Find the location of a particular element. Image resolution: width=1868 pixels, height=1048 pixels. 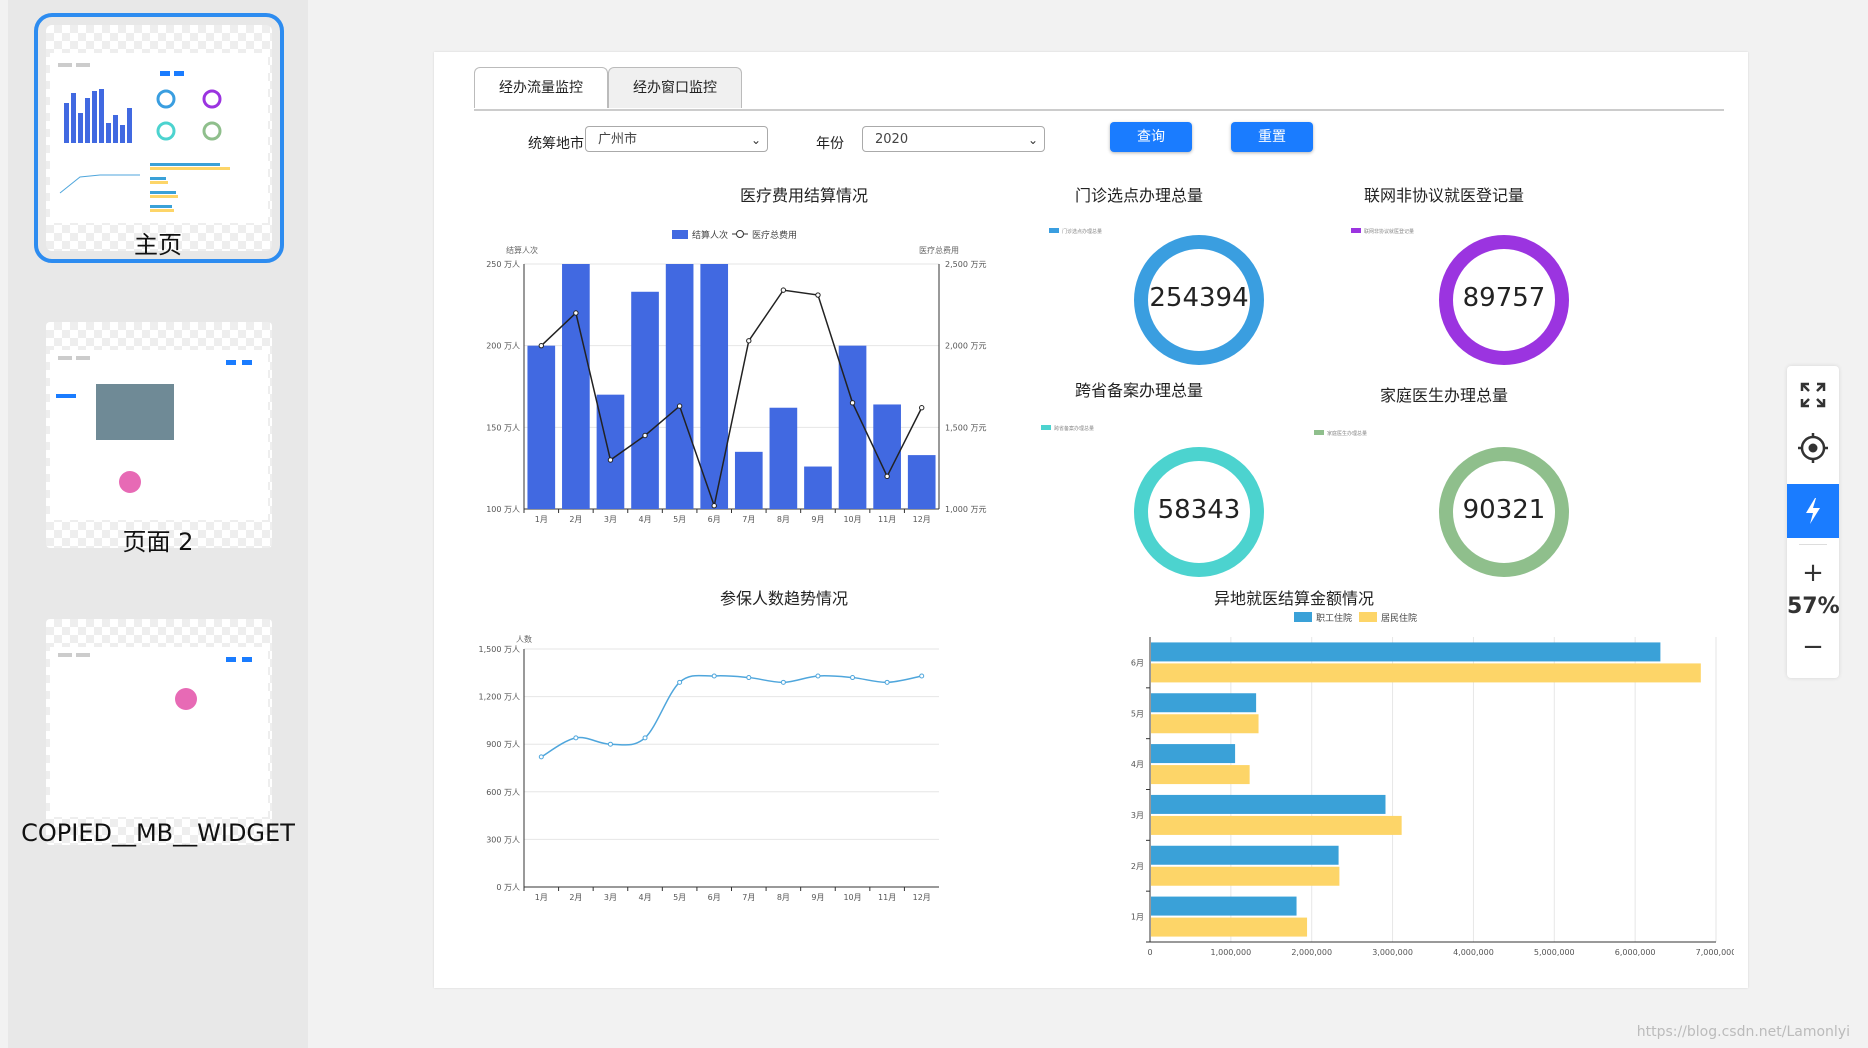

city-select-value: 广州市 is located at coordinates (618, 139).